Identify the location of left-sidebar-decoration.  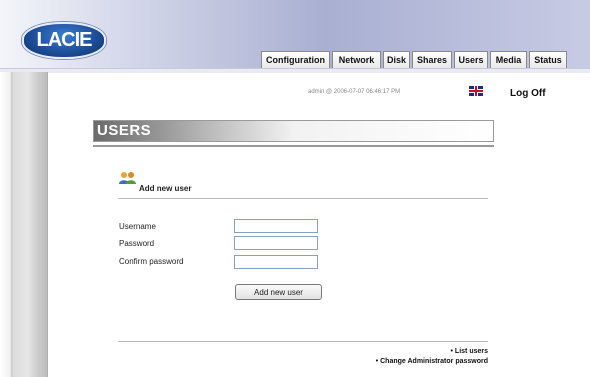
(24, 224).